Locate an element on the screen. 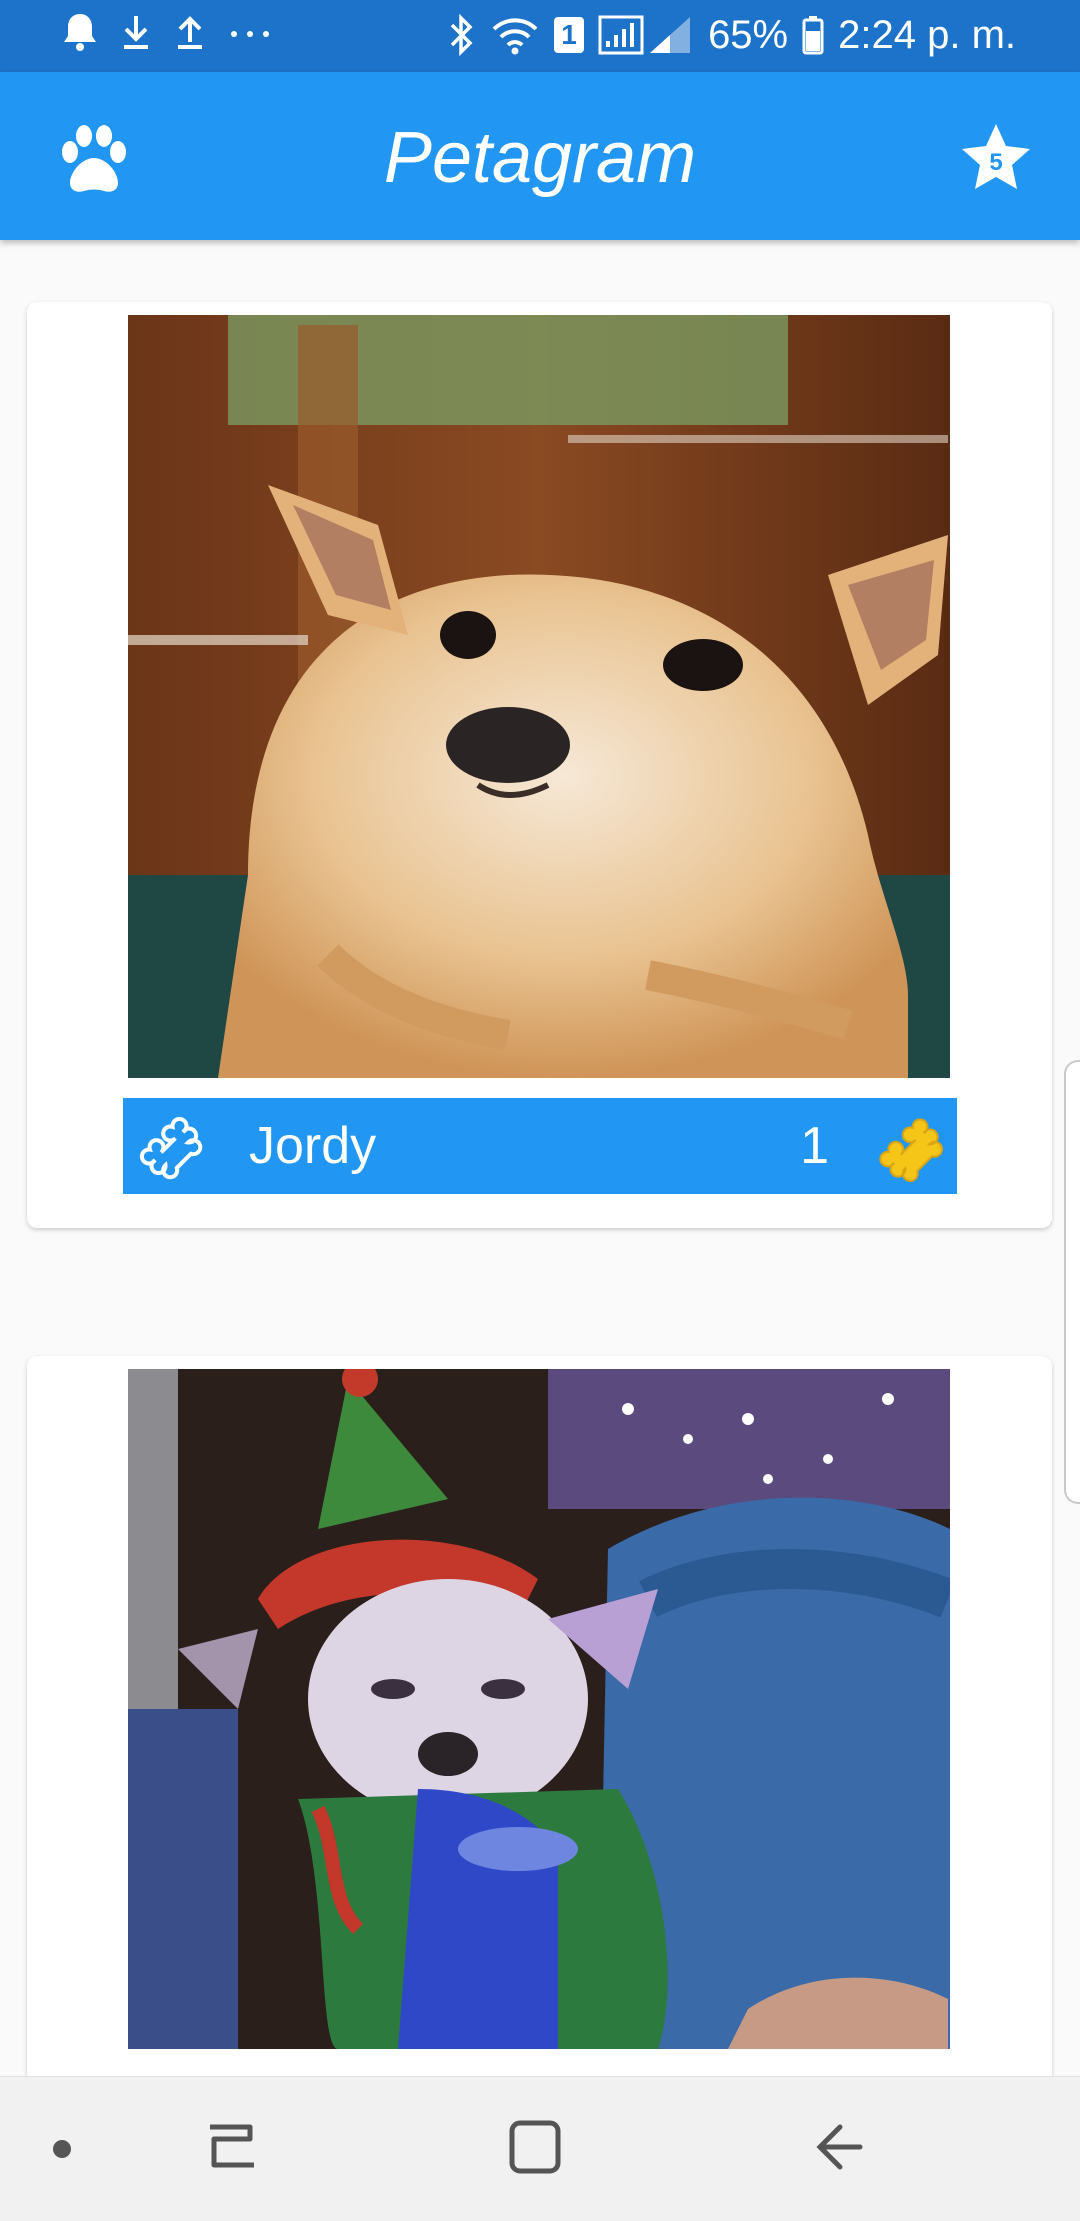 The image size is (1080, 2221). star-icon: 5 is located at coordinates (996, 156).